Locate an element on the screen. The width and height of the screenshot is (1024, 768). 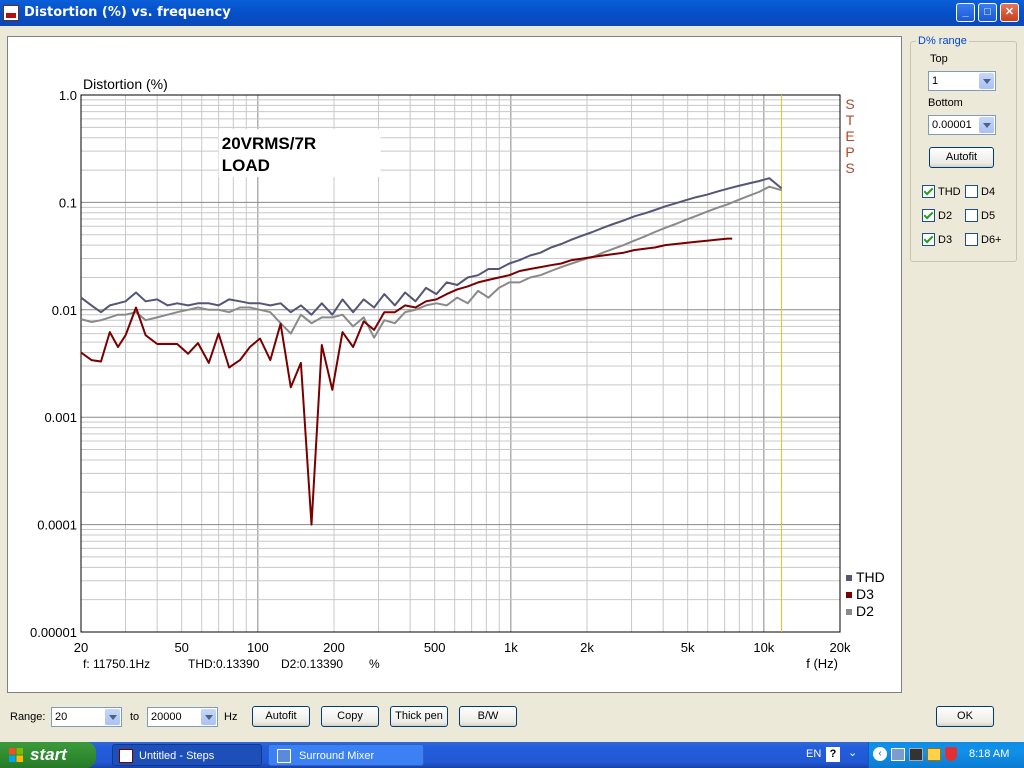
ok-button: OK is located at coordinates (965, 716).